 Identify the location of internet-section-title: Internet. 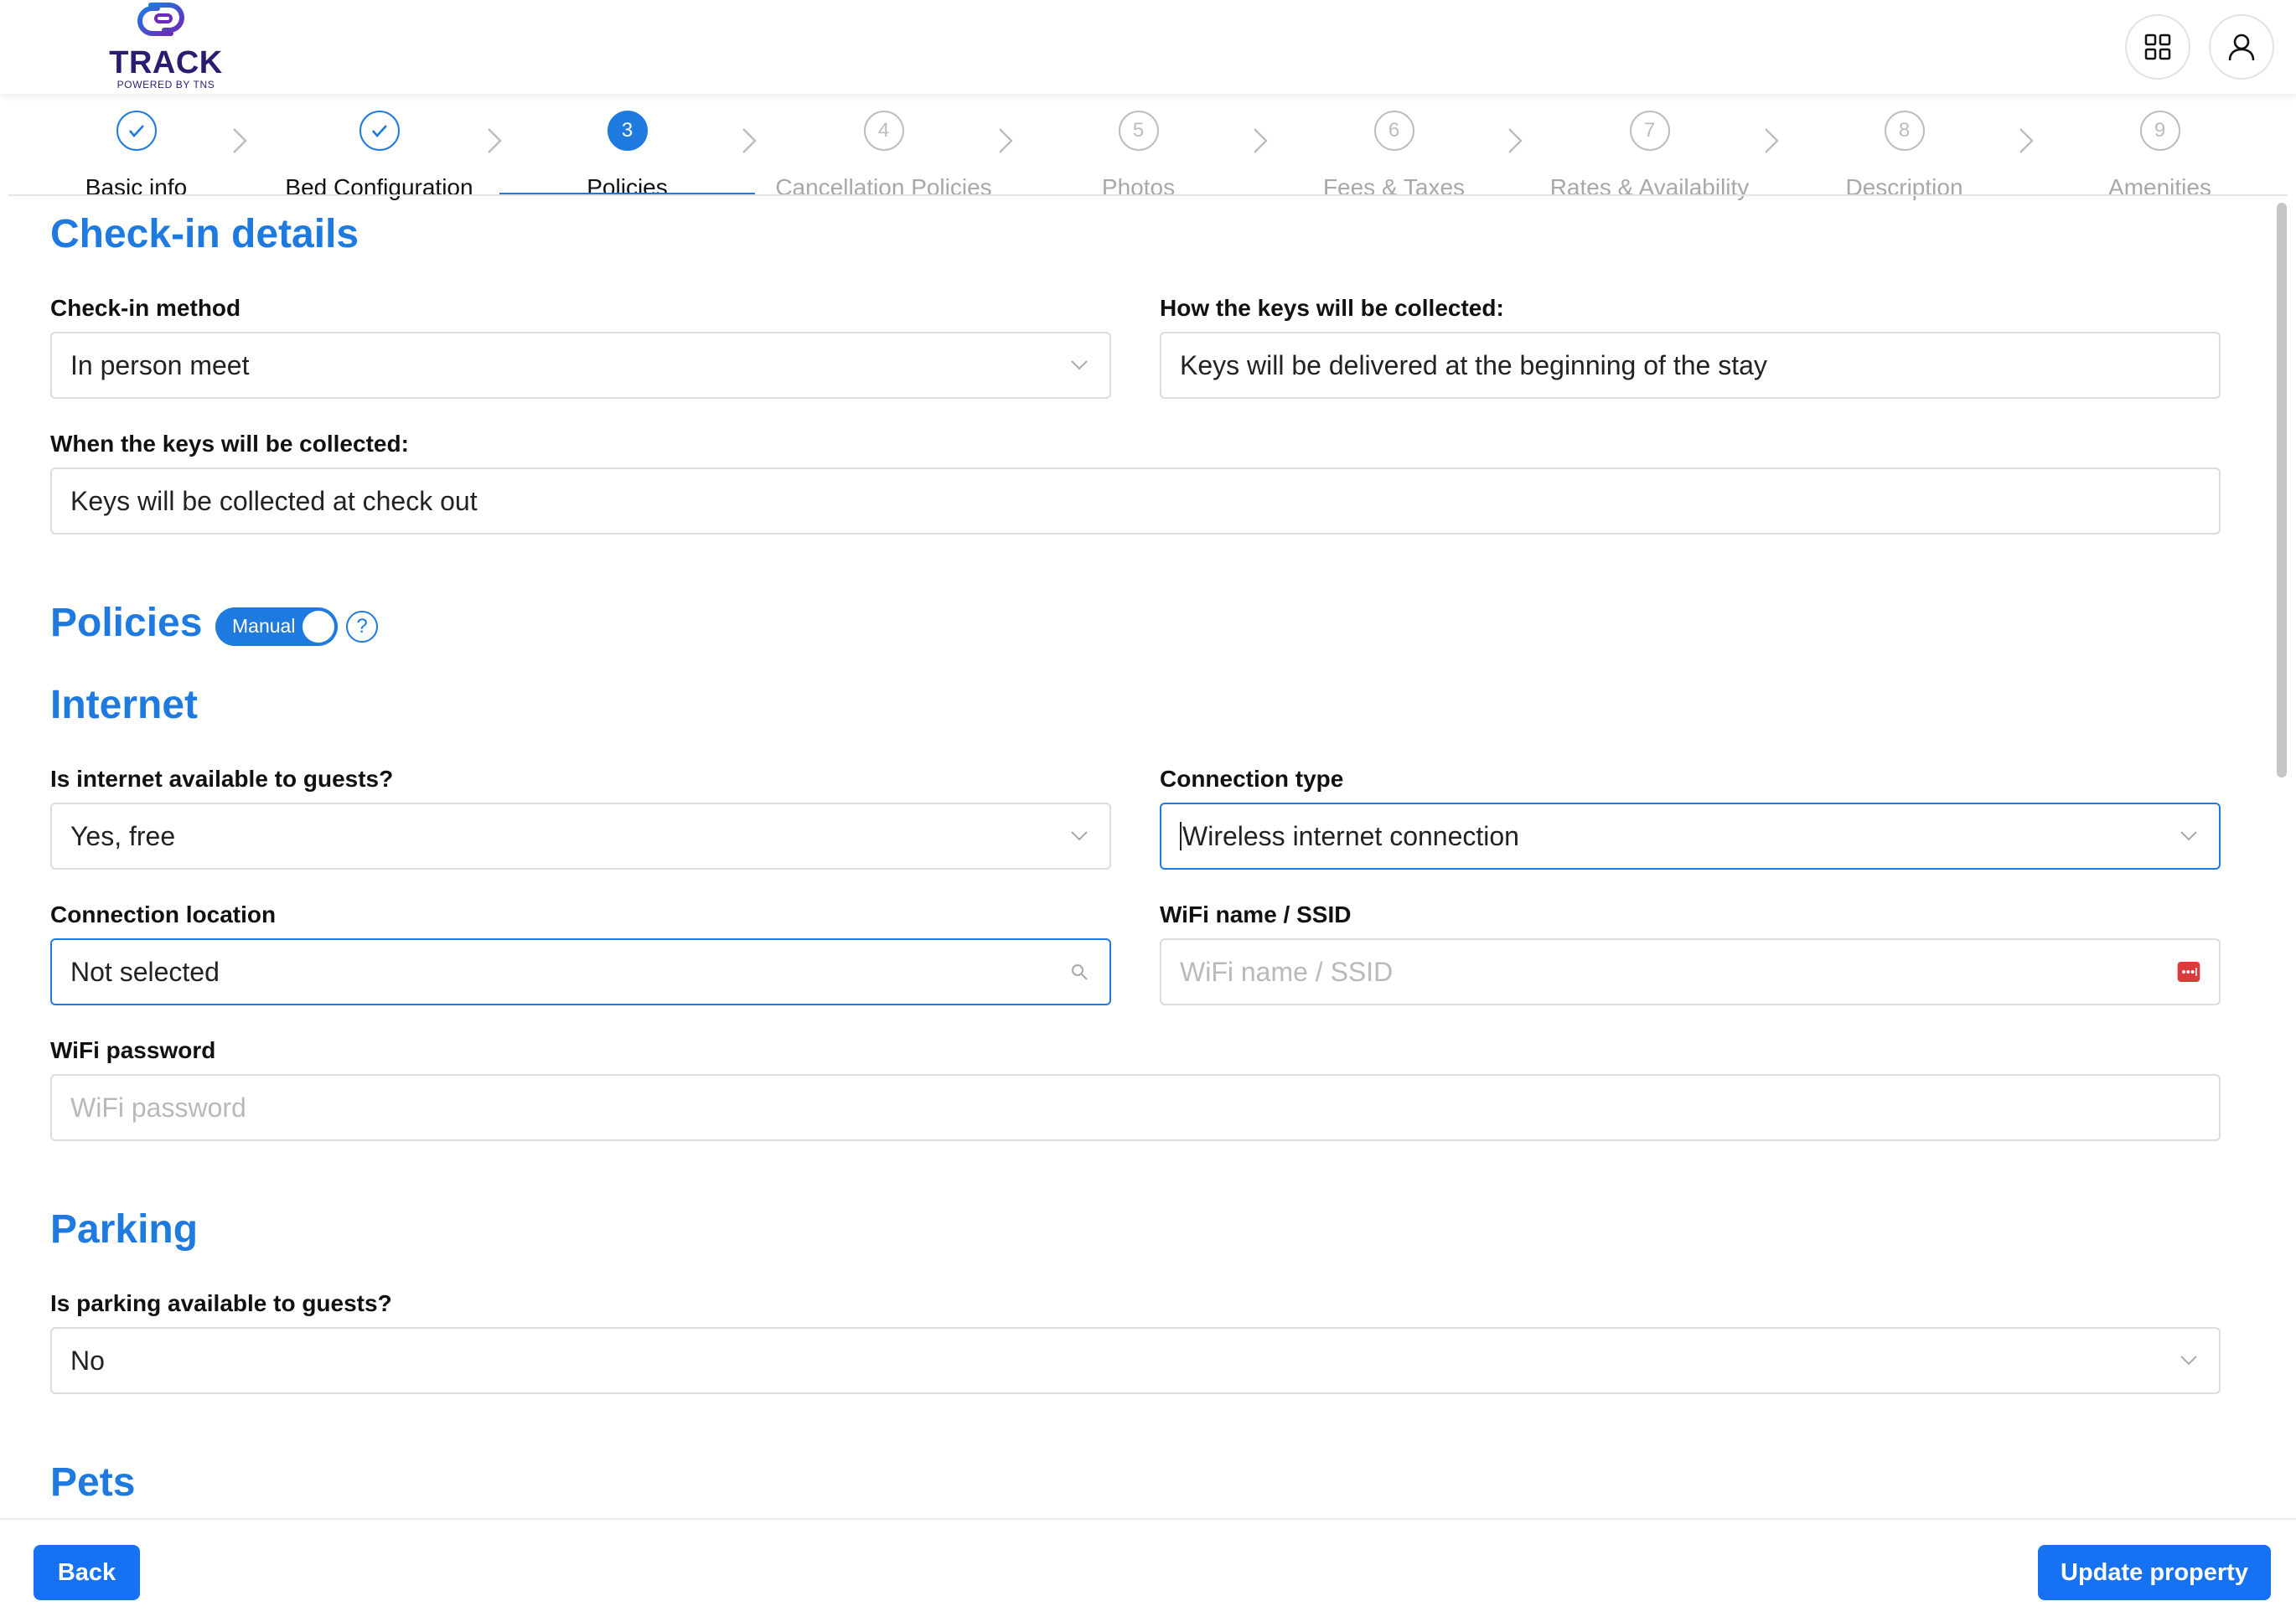
(124, 705).